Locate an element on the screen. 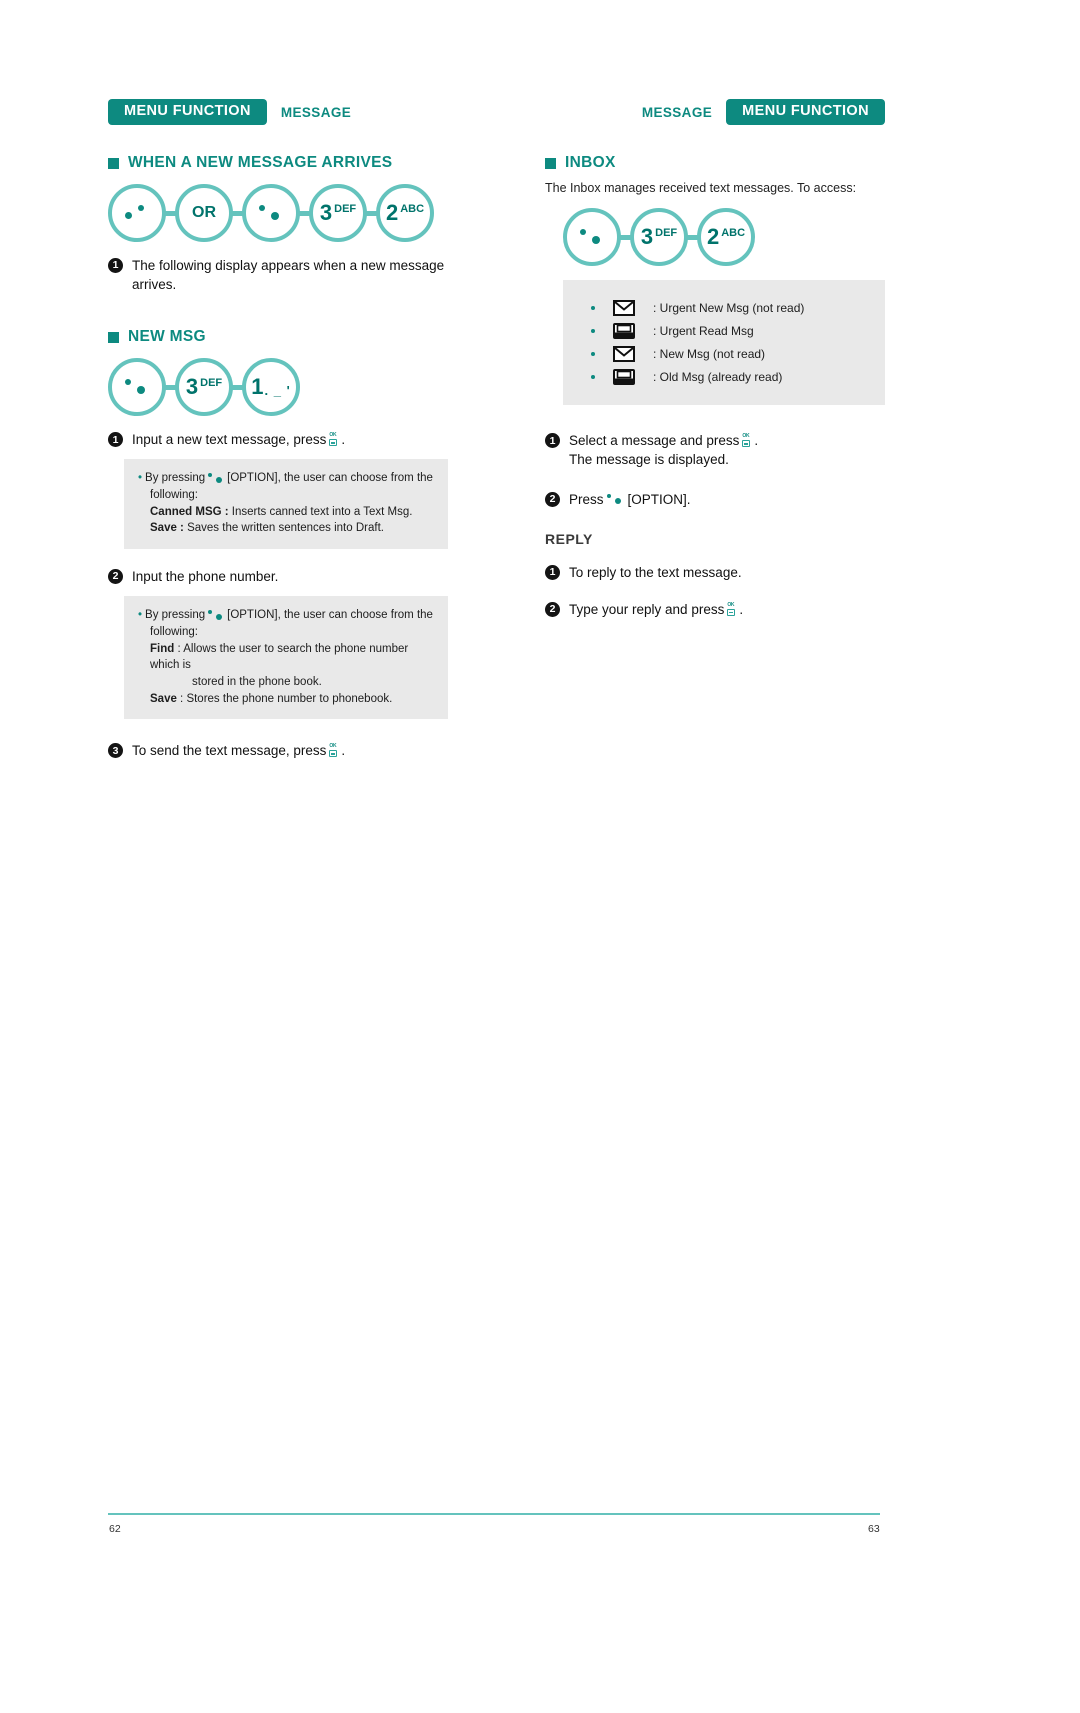 The width and height of the screenshot is (1080, 1713). section-heading-new-msg: NEW MSG is located at coordinates (278, 337).